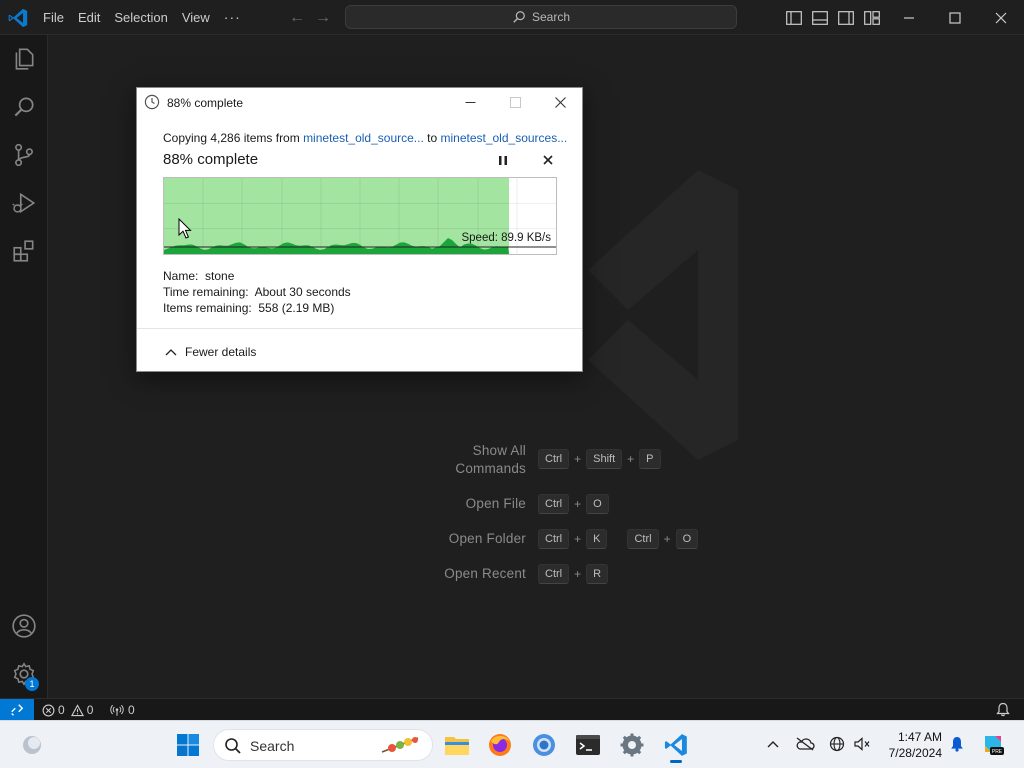  What do you see at coordinates (272, 746) in the screenshot?
I see `taskbar-search-label: Search` at bounding box center [272, 746].